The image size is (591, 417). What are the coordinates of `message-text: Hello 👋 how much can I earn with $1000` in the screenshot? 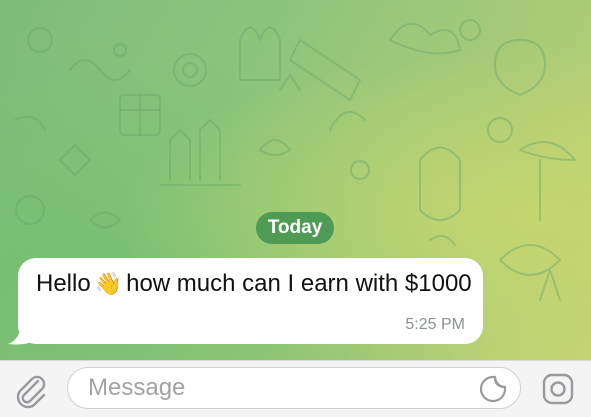 It's located at (256, 283).